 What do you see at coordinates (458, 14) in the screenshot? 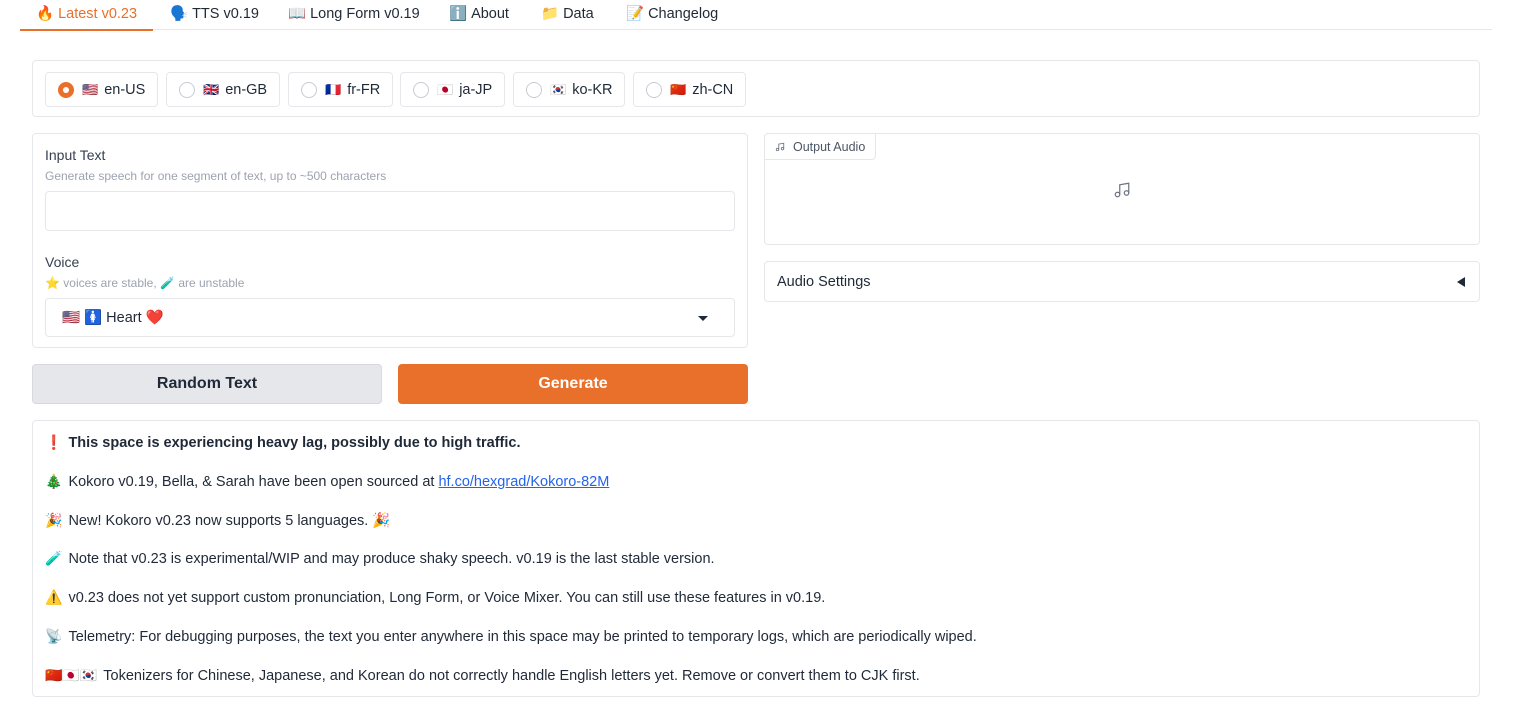
I see `info-icon: ℹ️` at bounding box center [458, 14].